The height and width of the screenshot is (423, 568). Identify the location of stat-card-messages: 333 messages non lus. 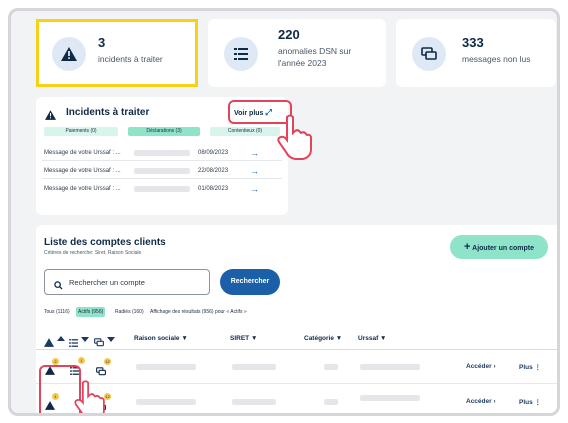
(476, 53).